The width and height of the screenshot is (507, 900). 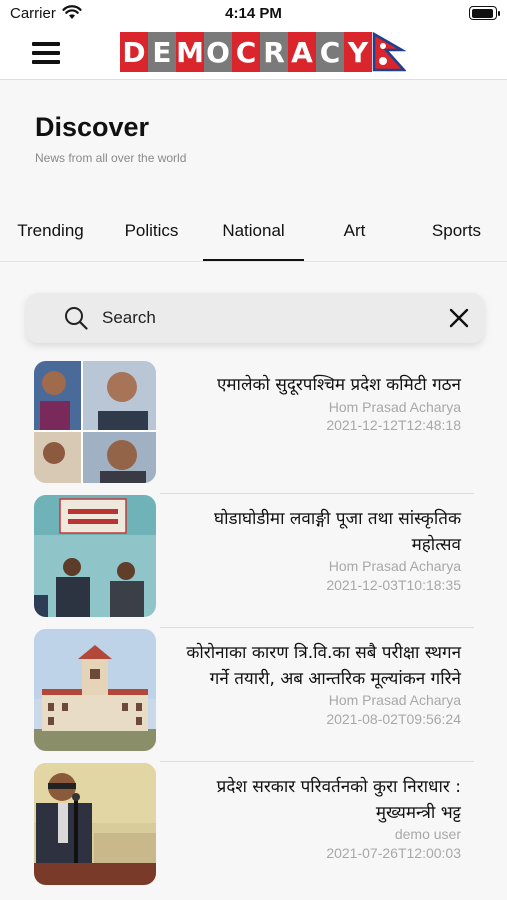 I want to click on tab-art: Art, so click(x=354, y=236).